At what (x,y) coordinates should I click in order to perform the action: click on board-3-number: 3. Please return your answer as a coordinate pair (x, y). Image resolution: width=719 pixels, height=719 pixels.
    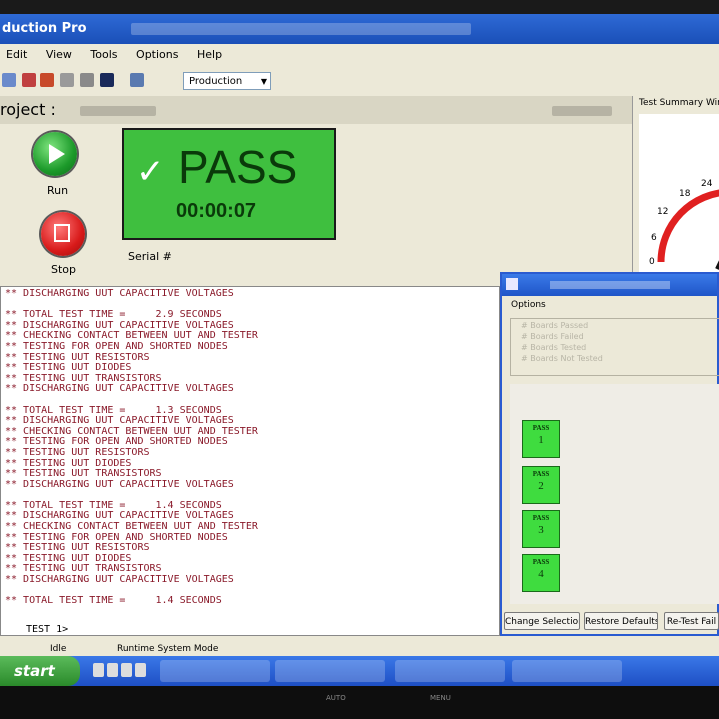
    Looking at the image, I should click on (541, 530).